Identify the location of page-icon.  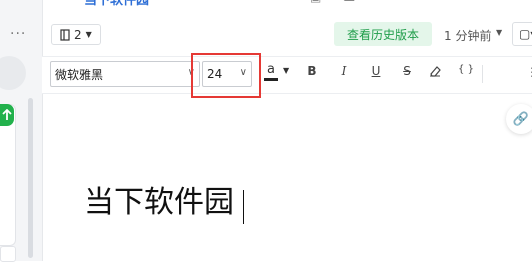
(65, 34).